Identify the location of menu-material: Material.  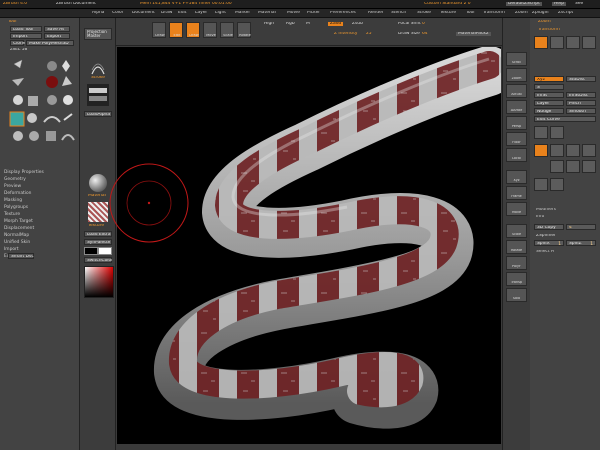
(267, 13).